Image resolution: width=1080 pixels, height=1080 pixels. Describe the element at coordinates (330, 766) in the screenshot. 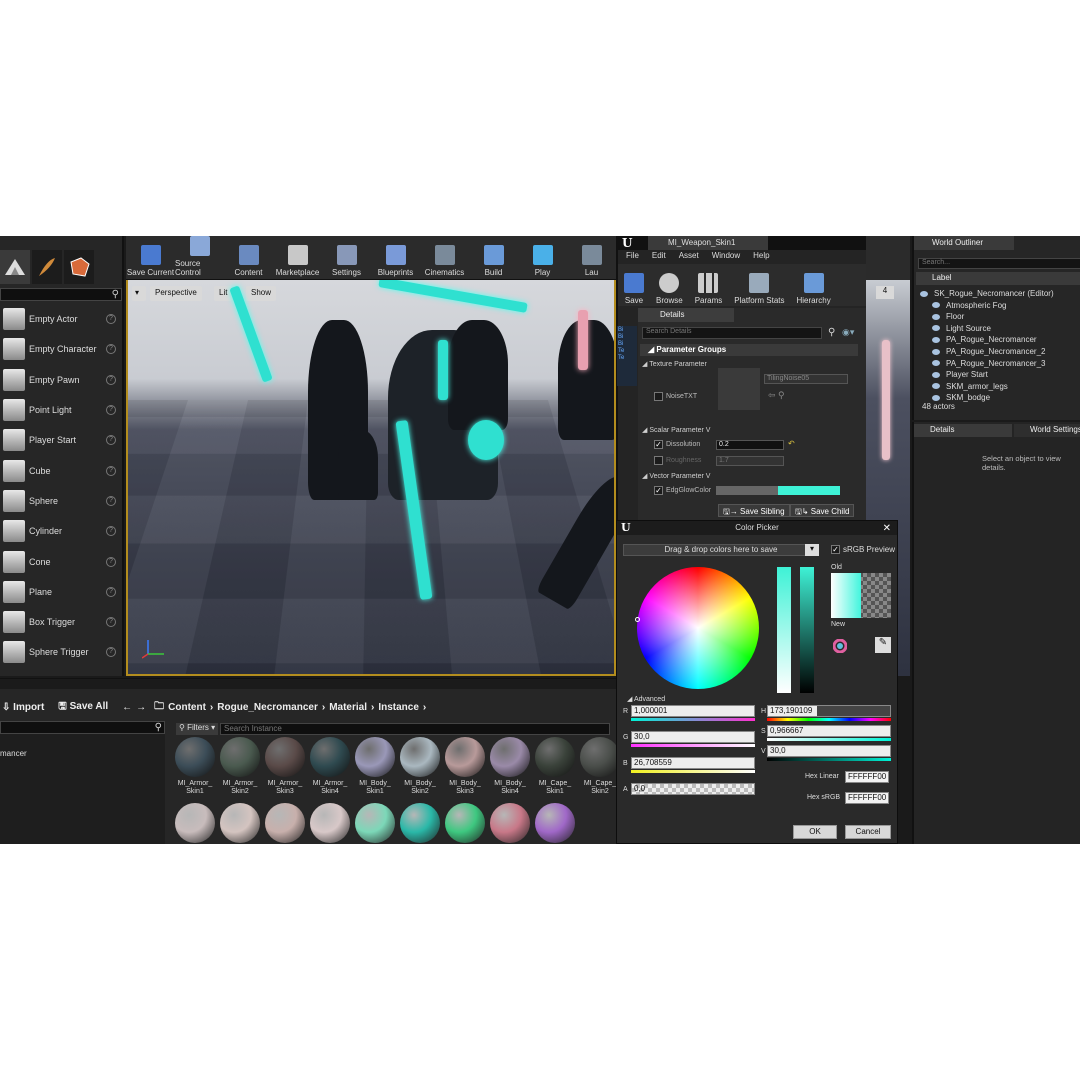

I see `material-asset-tile: MI_Armor_ Skin4` at that location.